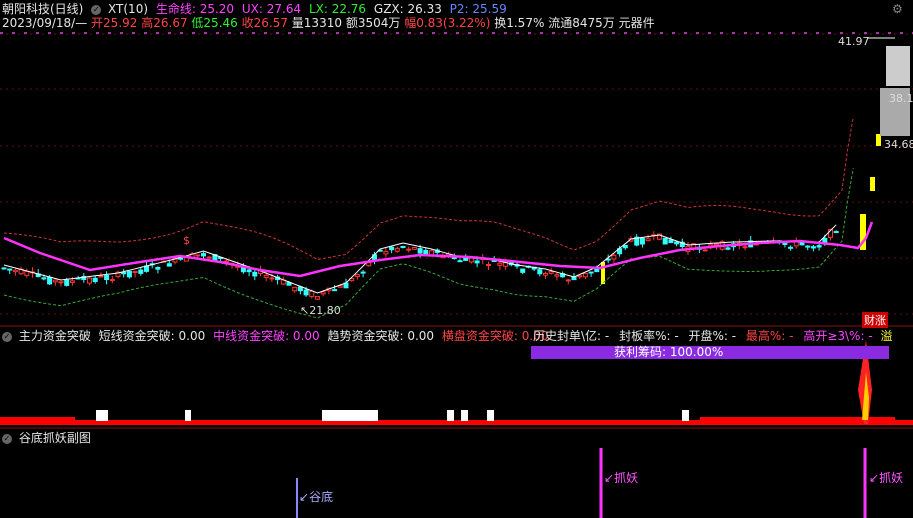 The width and height of the screenshot is (913, 518). Describe the element at coordinates (381, 336) in the screenshot. I see `trend-fund-value: 趋势资金突破: 0.00` at that location.